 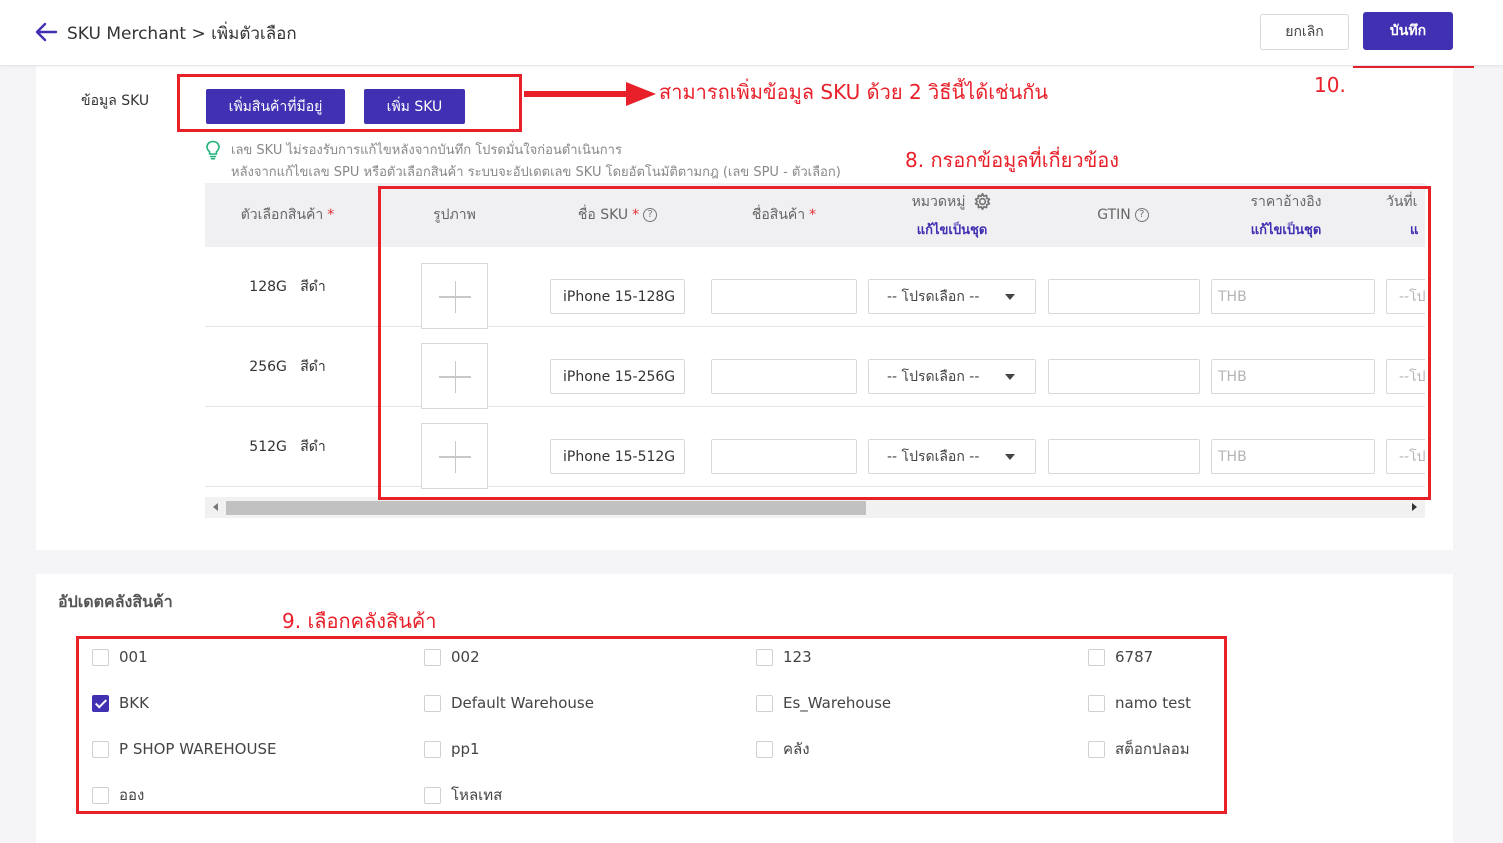 What do you see at coordinates (287, 287) in the screenshot?
I see `option-name: 128G สีดำ` at bounding box center [287, 287].